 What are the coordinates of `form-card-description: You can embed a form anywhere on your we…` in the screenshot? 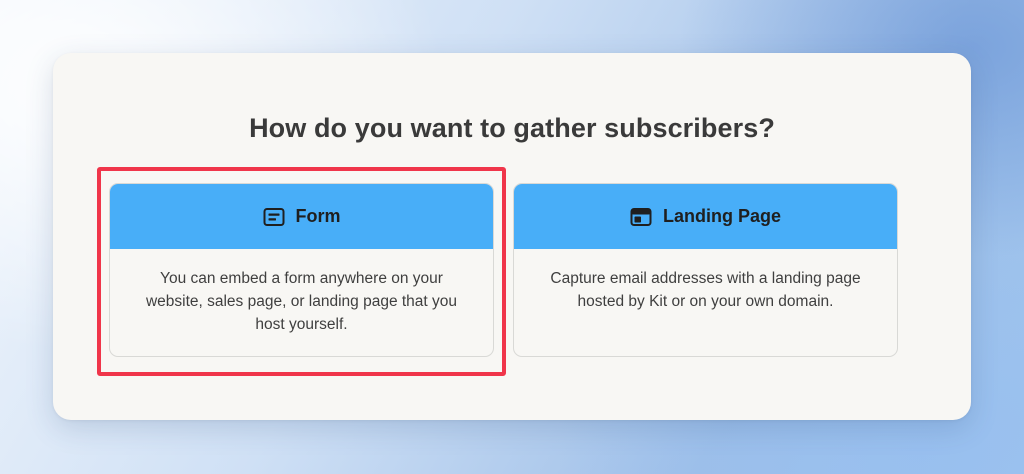 It's located at (301, 301).